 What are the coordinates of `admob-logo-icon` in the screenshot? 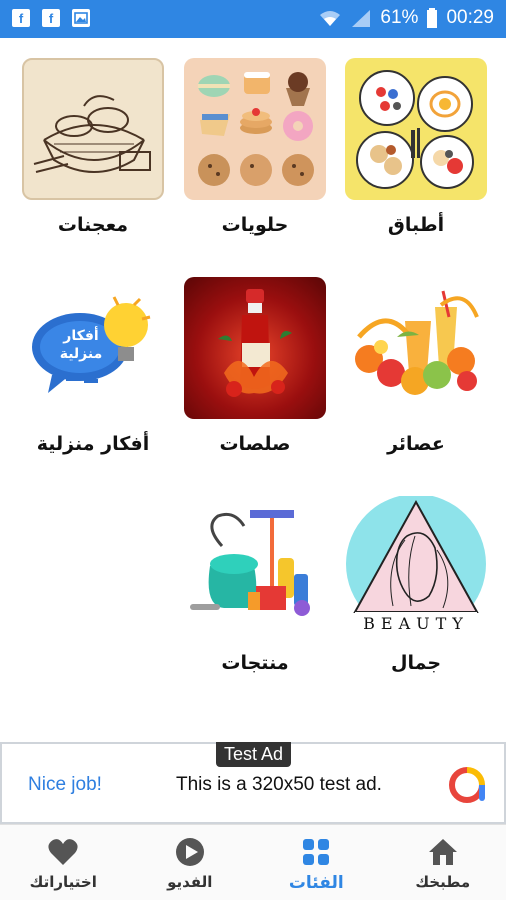 It's located at (467, 785).